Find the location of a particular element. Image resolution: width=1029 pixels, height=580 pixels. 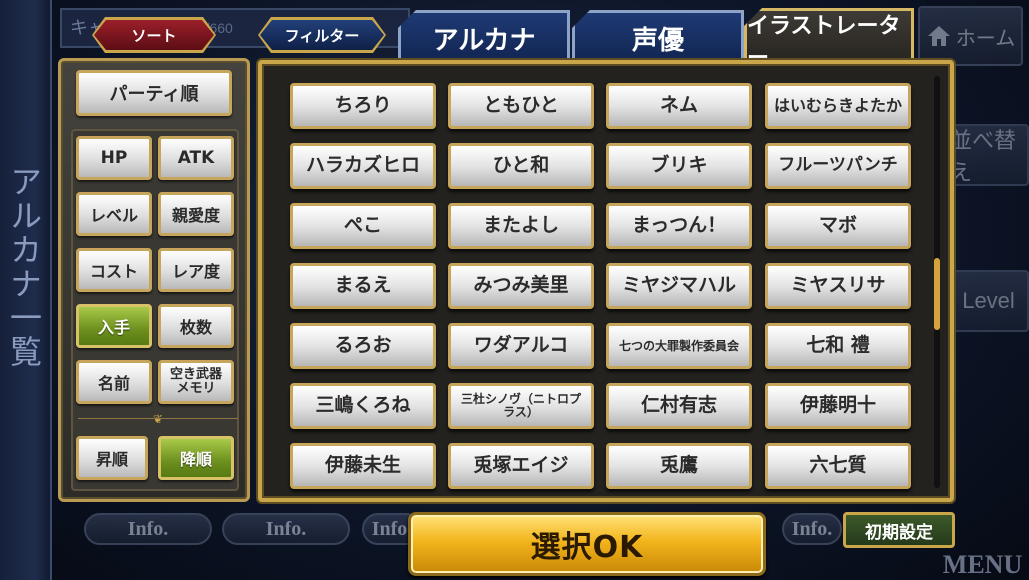

party-order-button: パーティ順 is located at coordinates (154, 93).